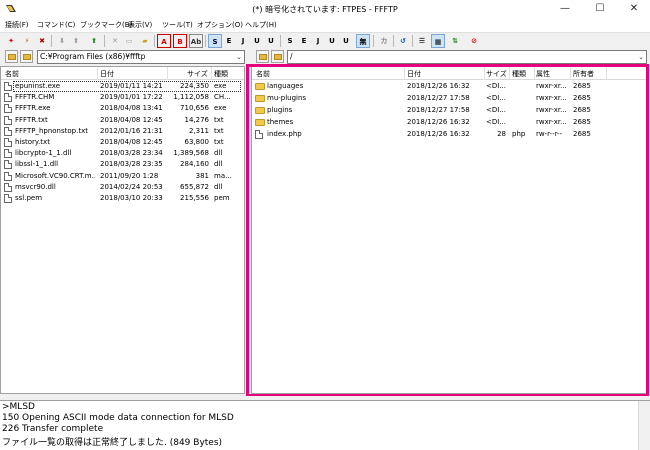 This screenshot has width=650, height=450. What do you see at coordinates (229, 41) in the screenshot?
I see `host-euc-button: E` at bounding box center [229, 41].